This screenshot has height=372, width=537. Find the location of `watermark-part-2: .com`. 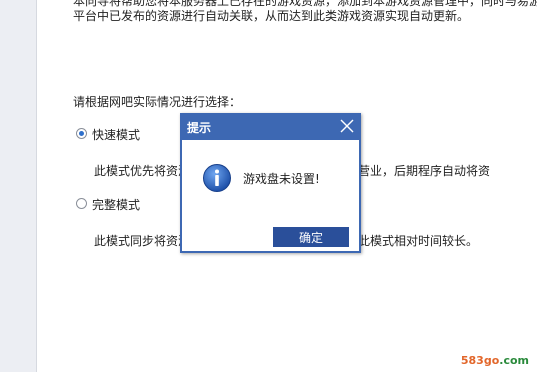

watermark-part-2: .com is located at coordinates (514, 360).